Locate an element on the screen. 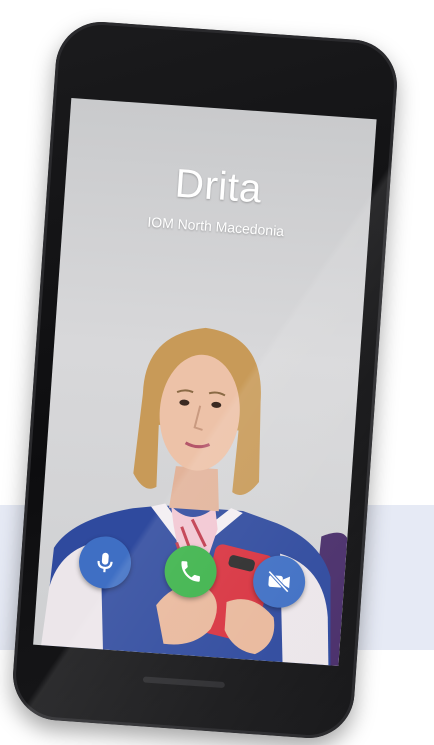 The width and height of the screenshot is (434, 745). video-camera-off-icon is located at coordinates (279, 581).